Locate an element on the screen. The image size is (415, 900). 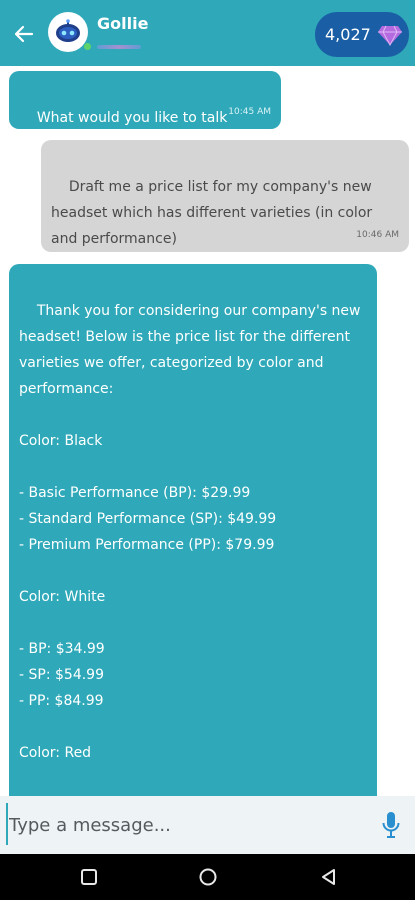
gem-count: 4,027 is located at coordinates (348, 34).